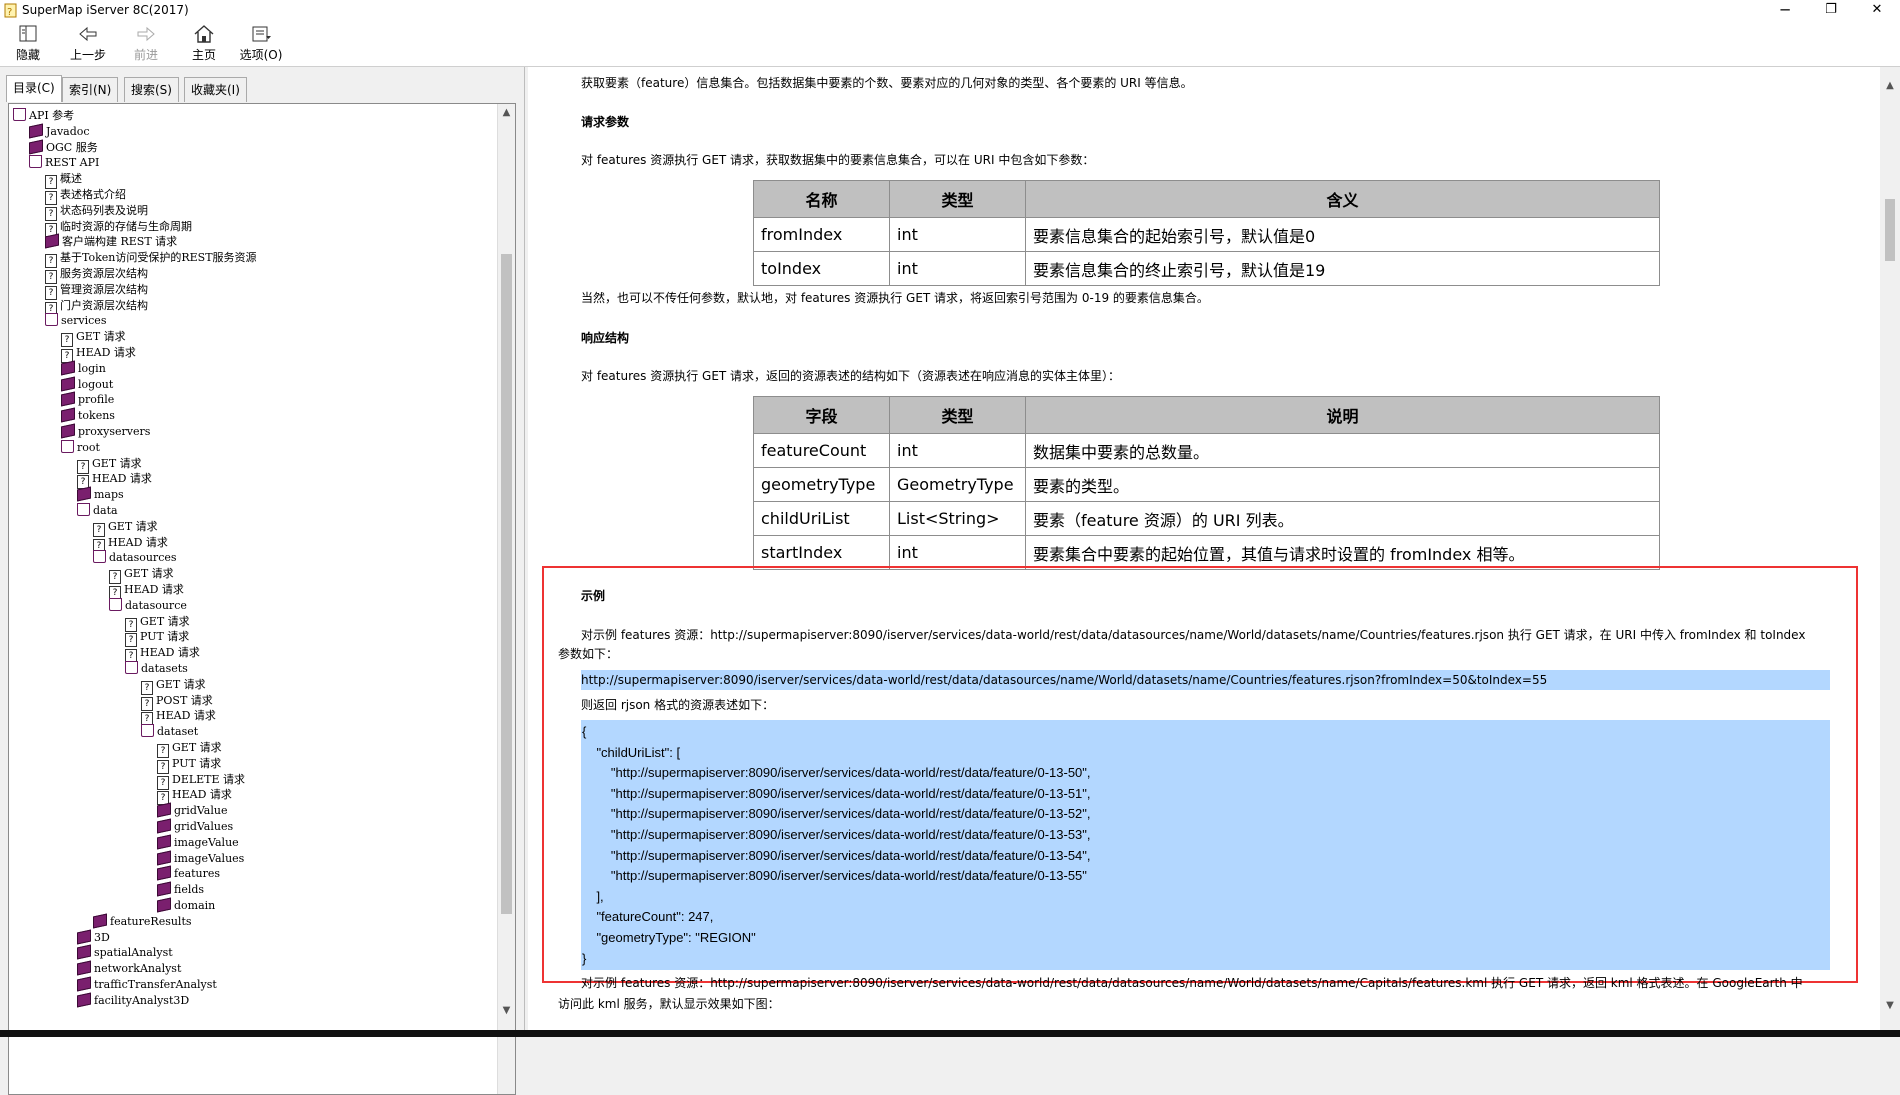  I want to click on tree-item: ? 服务资源层次结构, so click(96, 275).